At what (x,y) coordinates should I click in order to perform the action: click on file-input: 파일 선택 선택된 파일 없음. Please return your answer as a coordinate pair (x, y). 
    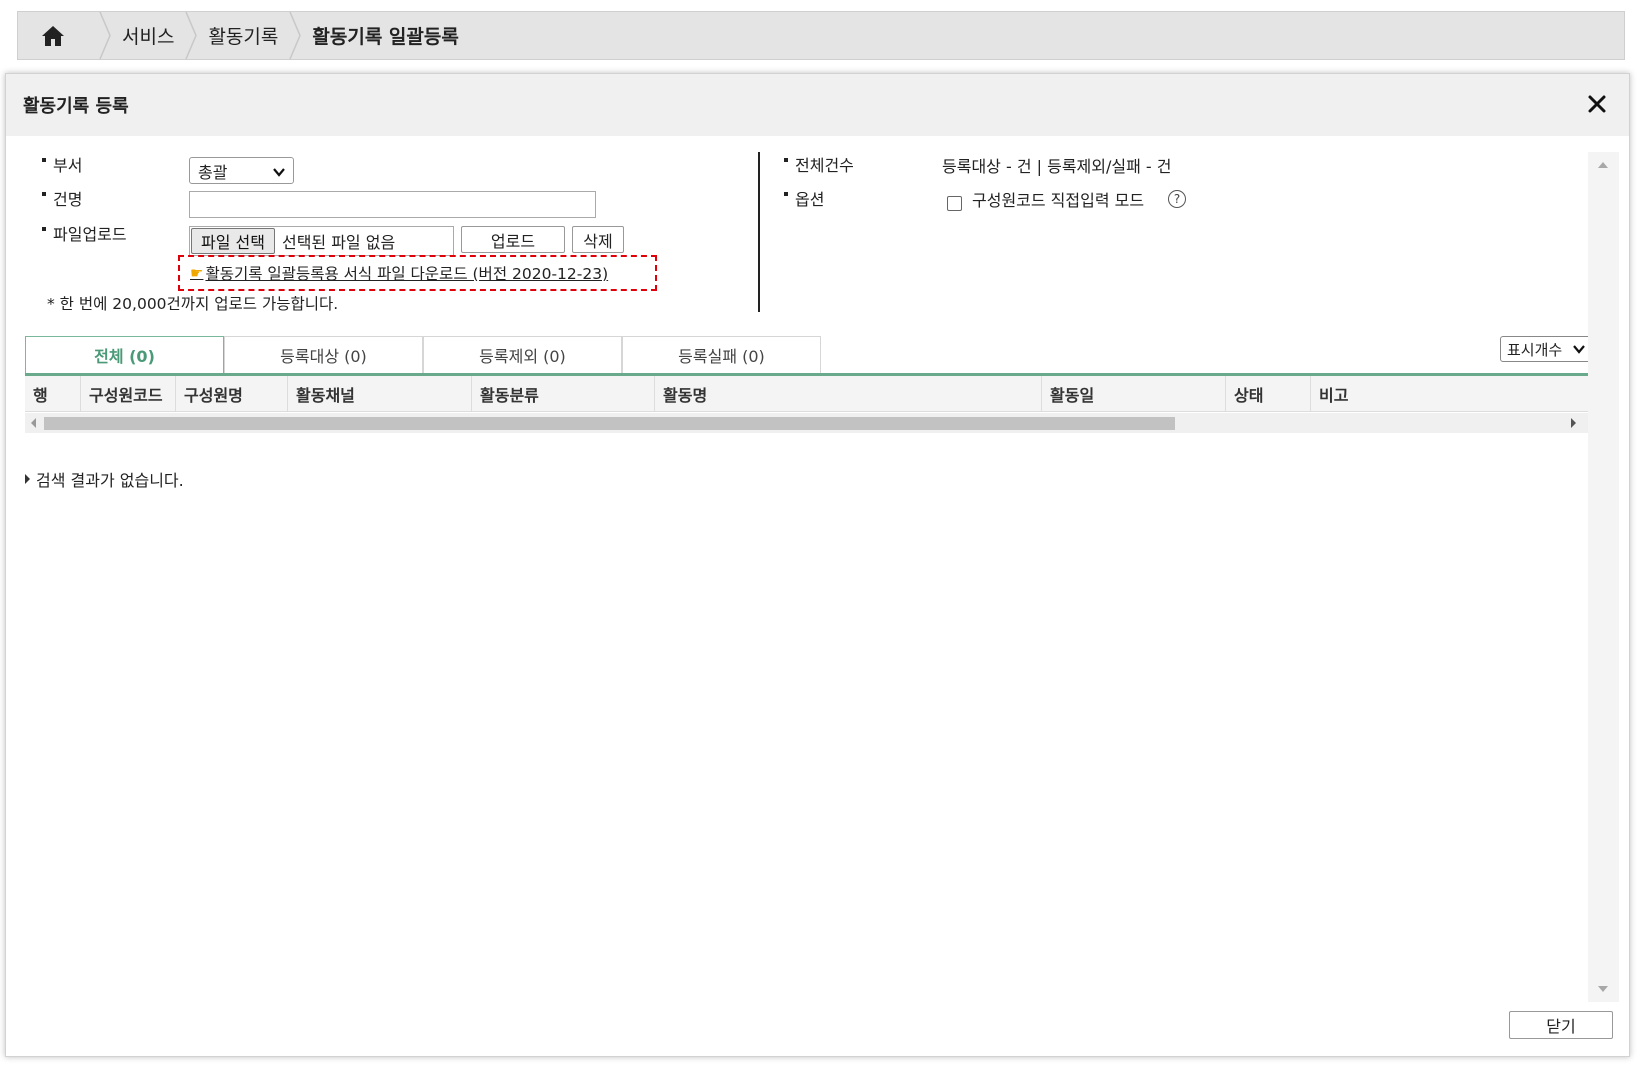
    Looking at the image, I should click on (321, 241).